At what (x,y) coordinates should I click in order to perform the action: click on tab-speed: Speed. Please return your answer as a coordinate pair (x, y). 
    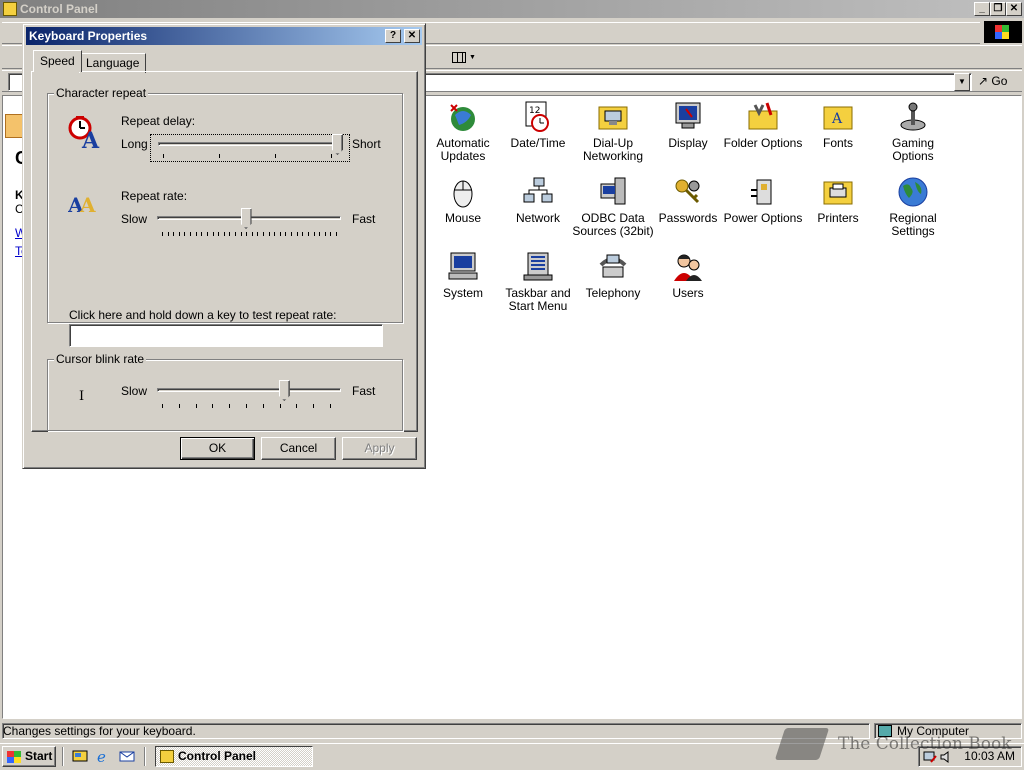
    Looking at the image, I should click on (57, 61).